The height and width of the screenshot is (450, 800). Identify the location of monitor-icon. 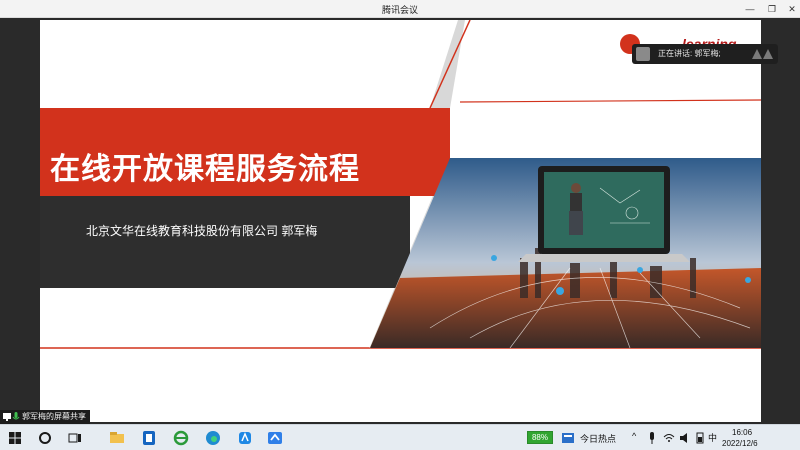
(7, 417).